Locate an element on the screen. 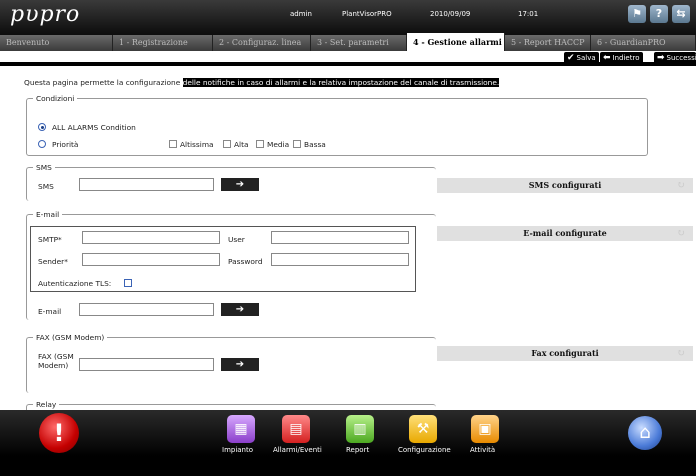 The height and width of the screenshot is (476, 696). tab-configurazione-linea: 2 - Configuraz. linea is located at coordinates (262, 43).